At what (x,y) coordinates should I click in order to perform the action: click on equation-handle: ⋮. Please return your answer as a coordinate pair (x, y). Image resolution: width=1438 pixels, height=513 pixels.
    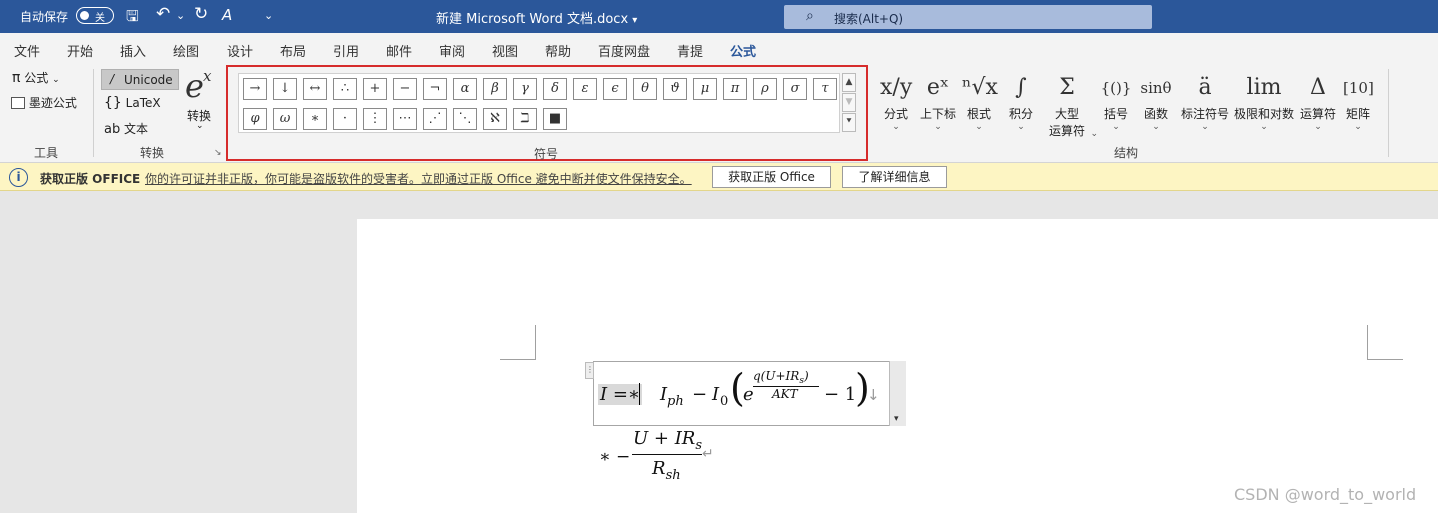
    Looking at the image, I should click on (589, 370).